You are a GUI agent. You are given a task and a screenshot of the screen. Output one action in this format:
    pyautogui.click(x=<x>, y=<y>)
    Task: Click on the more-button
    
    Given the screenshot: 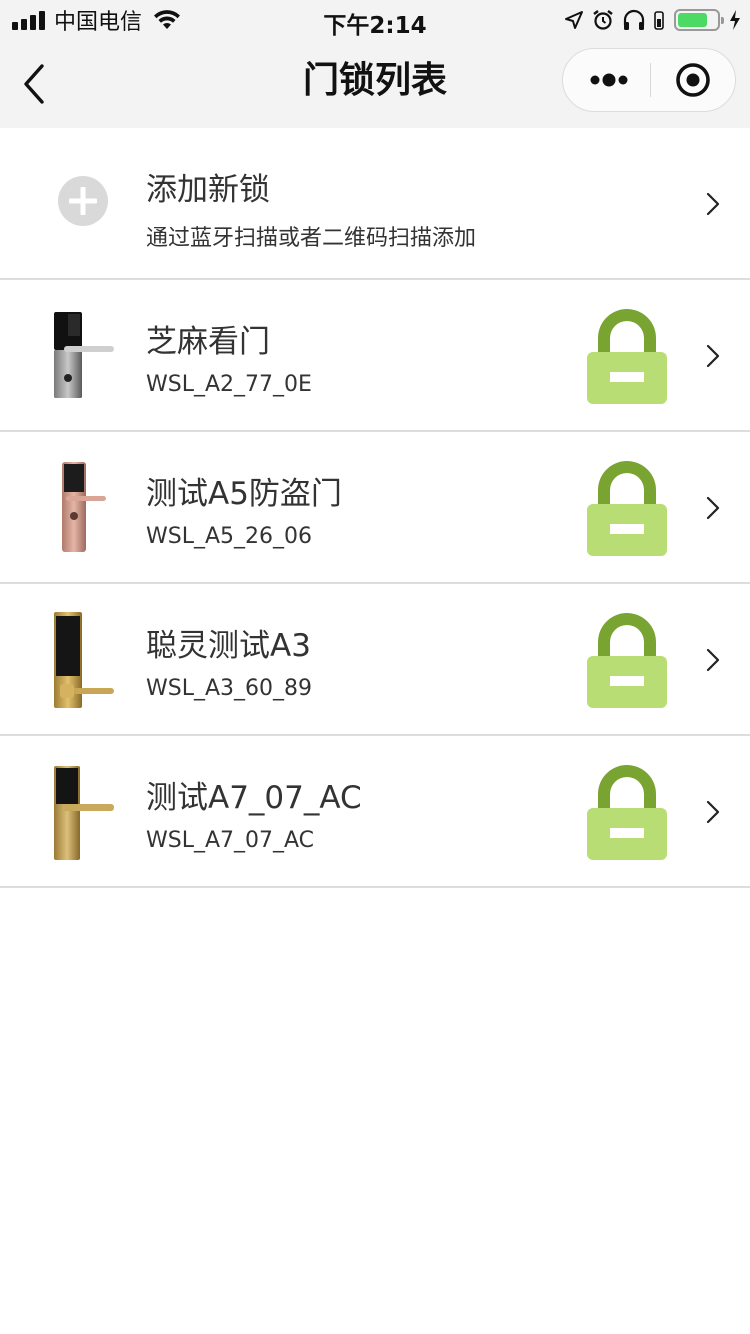 What is the action you would take?
    pyautogui.click(x=606, y=80)
    